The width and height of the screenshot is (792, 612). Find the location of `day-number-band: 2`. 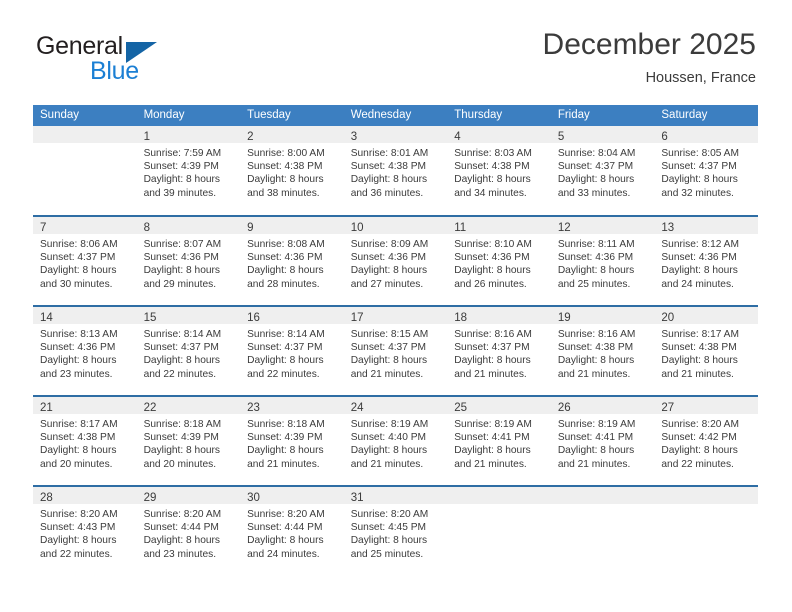

day-number-band: 2 is located at coordinates (292, 134).